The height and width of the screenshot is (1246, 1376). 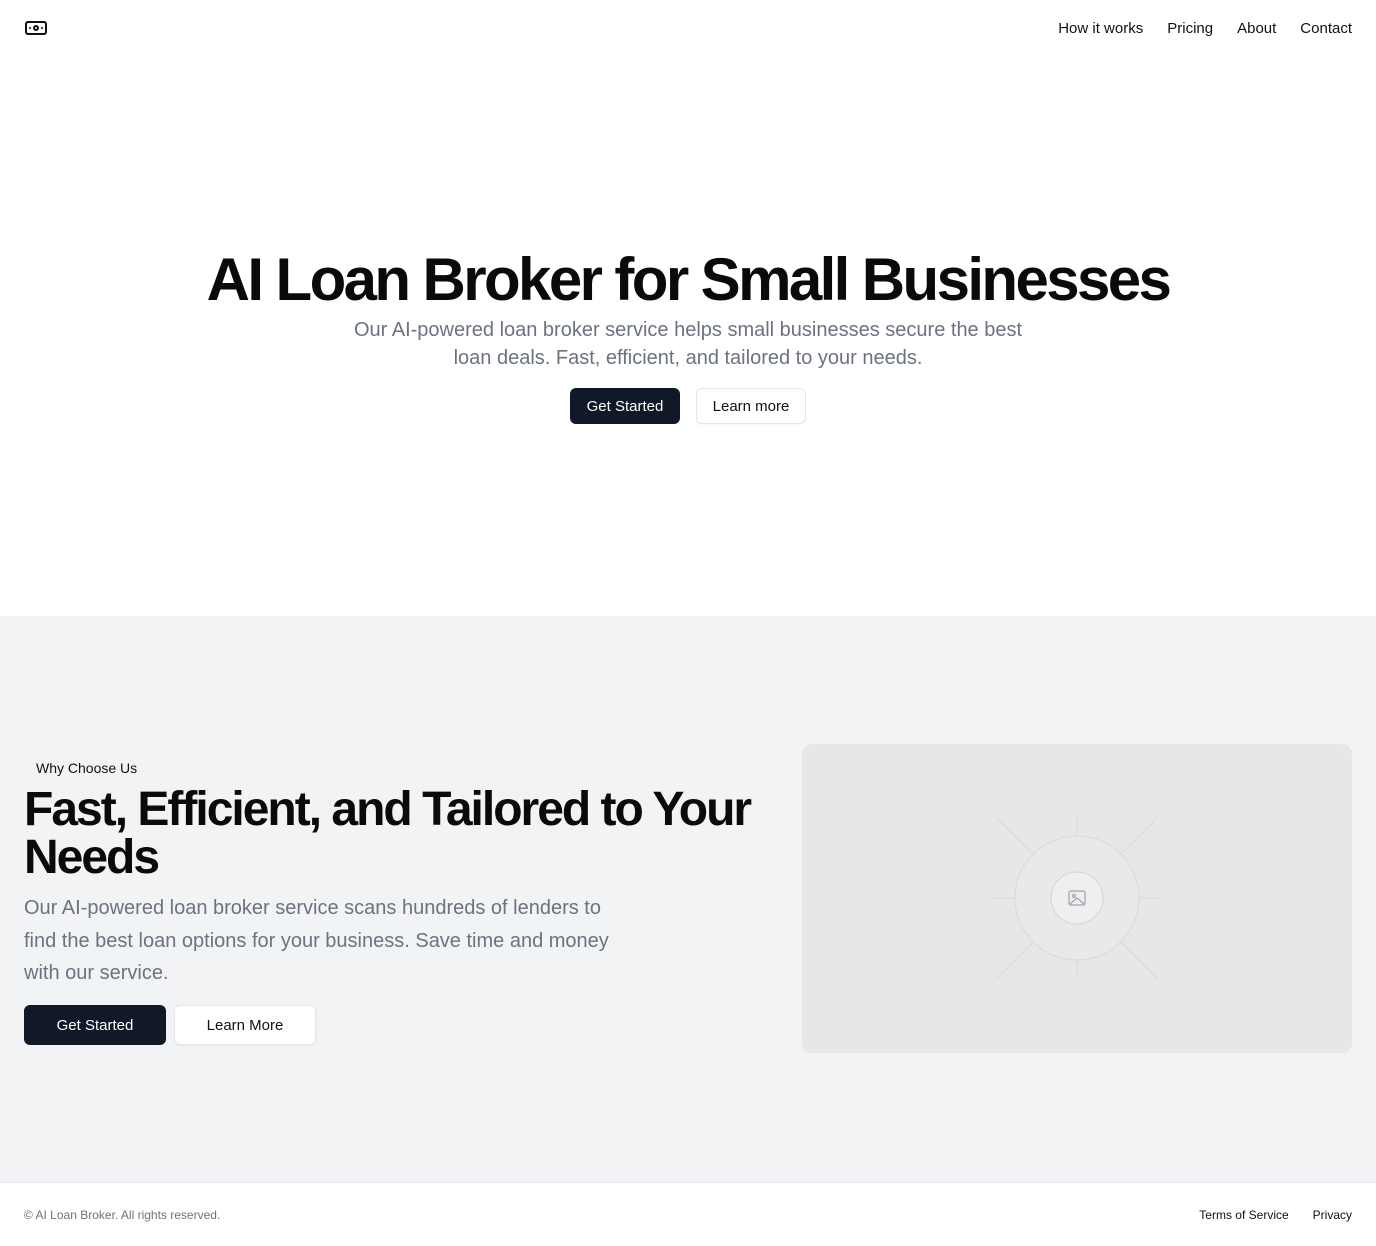 I want to click on site-header: How it works Pricing About Contact, so click(x=688, y=28).